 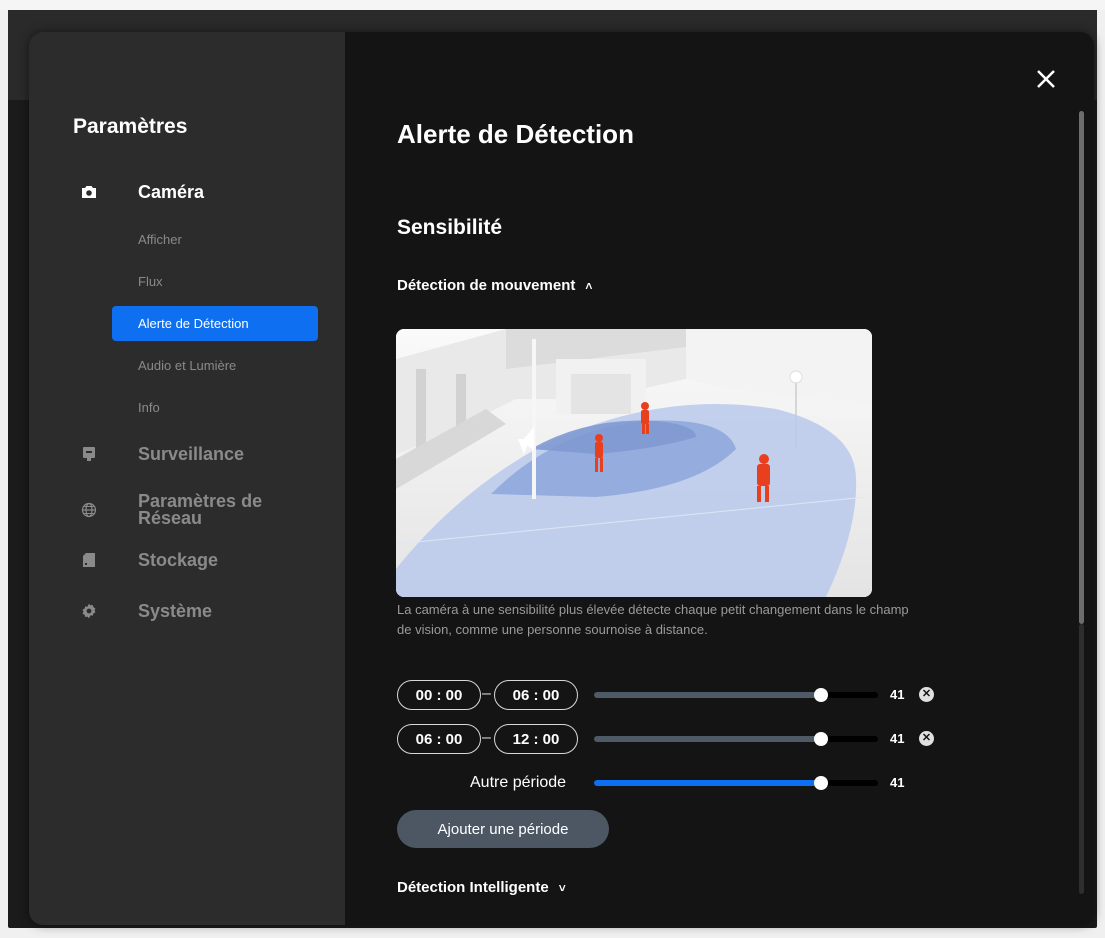 What do you see at coordinates (1081, 367) in the screenshot?
I see `scrollbar-thumb` at bounding box center [1081, 367].